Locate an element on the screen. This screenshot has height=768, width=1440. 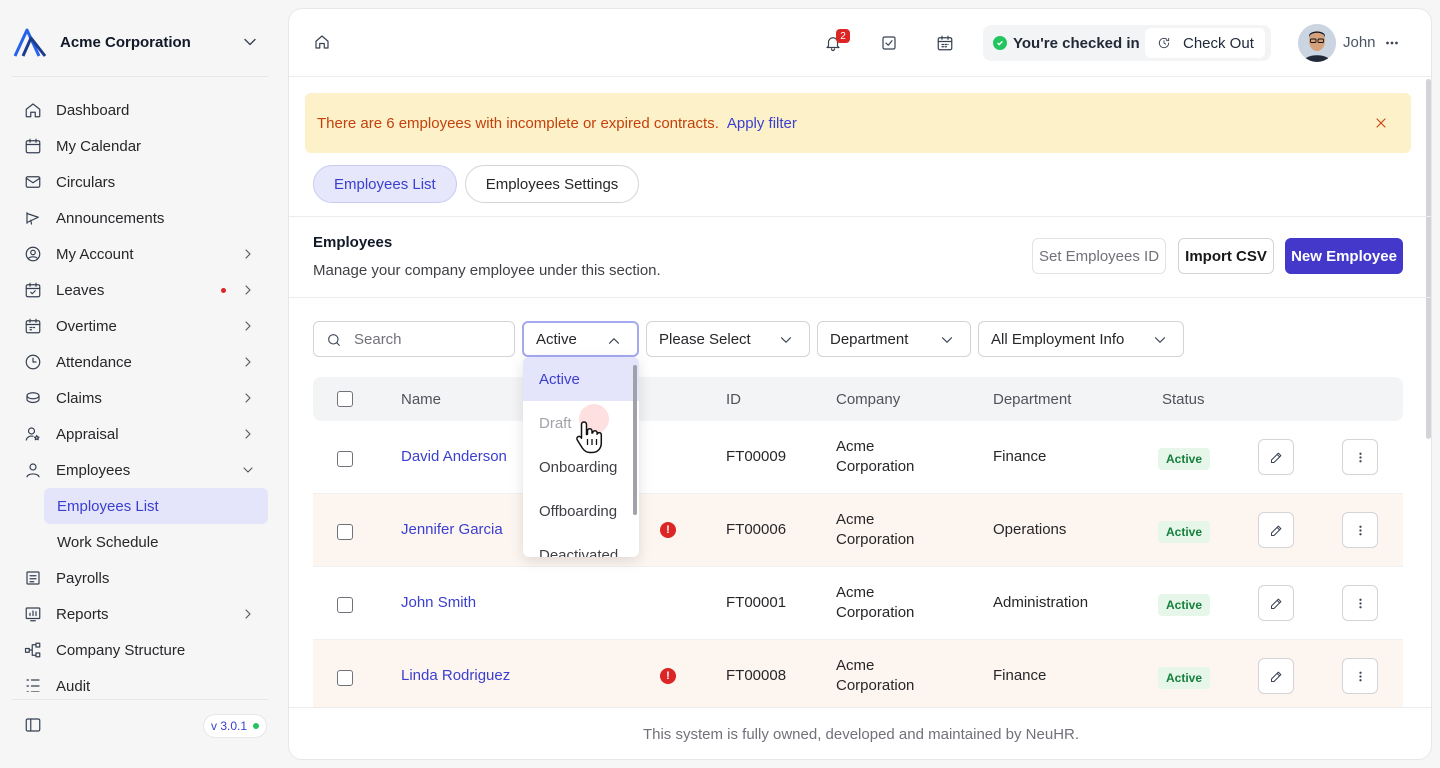
sidebar-item-reports: Reports is located at coordinates (140, 614).